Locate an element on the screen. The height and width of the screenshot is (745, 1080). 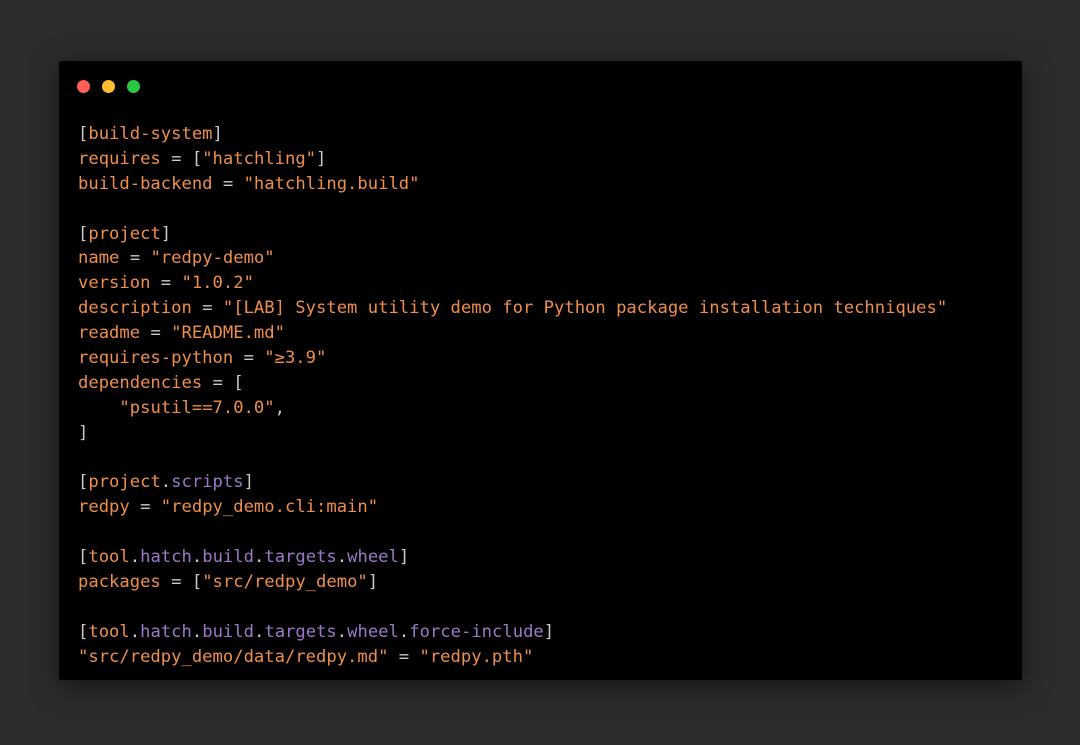
code-line: dependencies = [ is located at coordinates (546, 383).